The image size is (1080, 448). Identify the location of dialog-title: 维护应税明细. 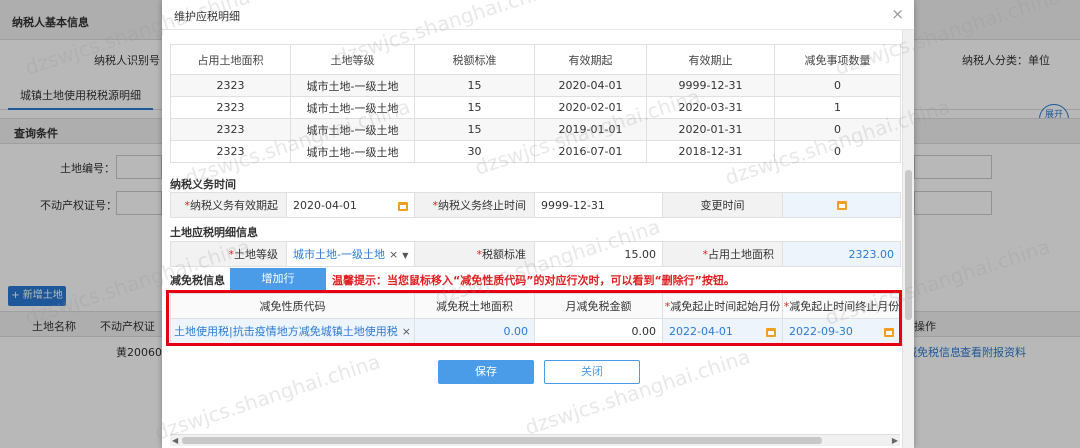
(207, 16).